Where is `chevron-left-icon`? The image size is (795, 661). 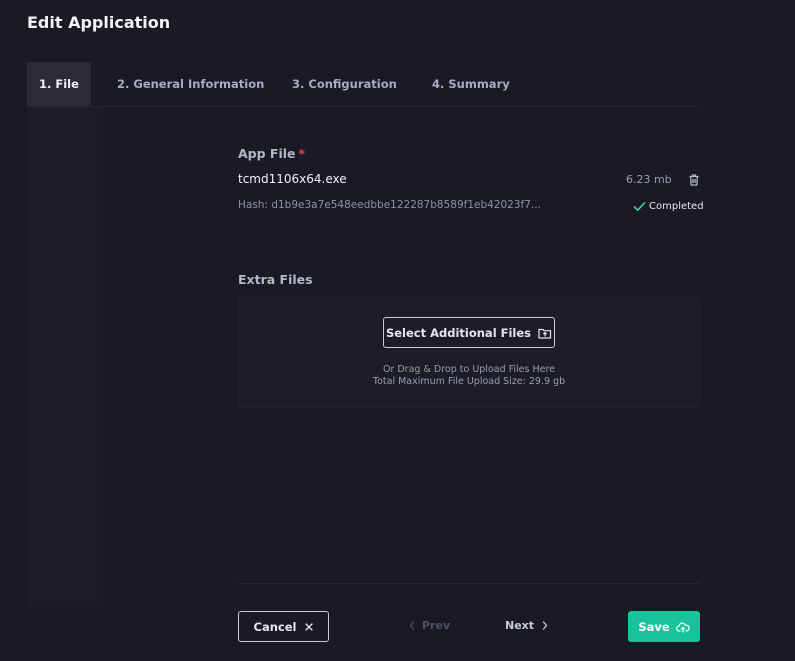 chevron-left-icon is located at coordinates (412, 625).